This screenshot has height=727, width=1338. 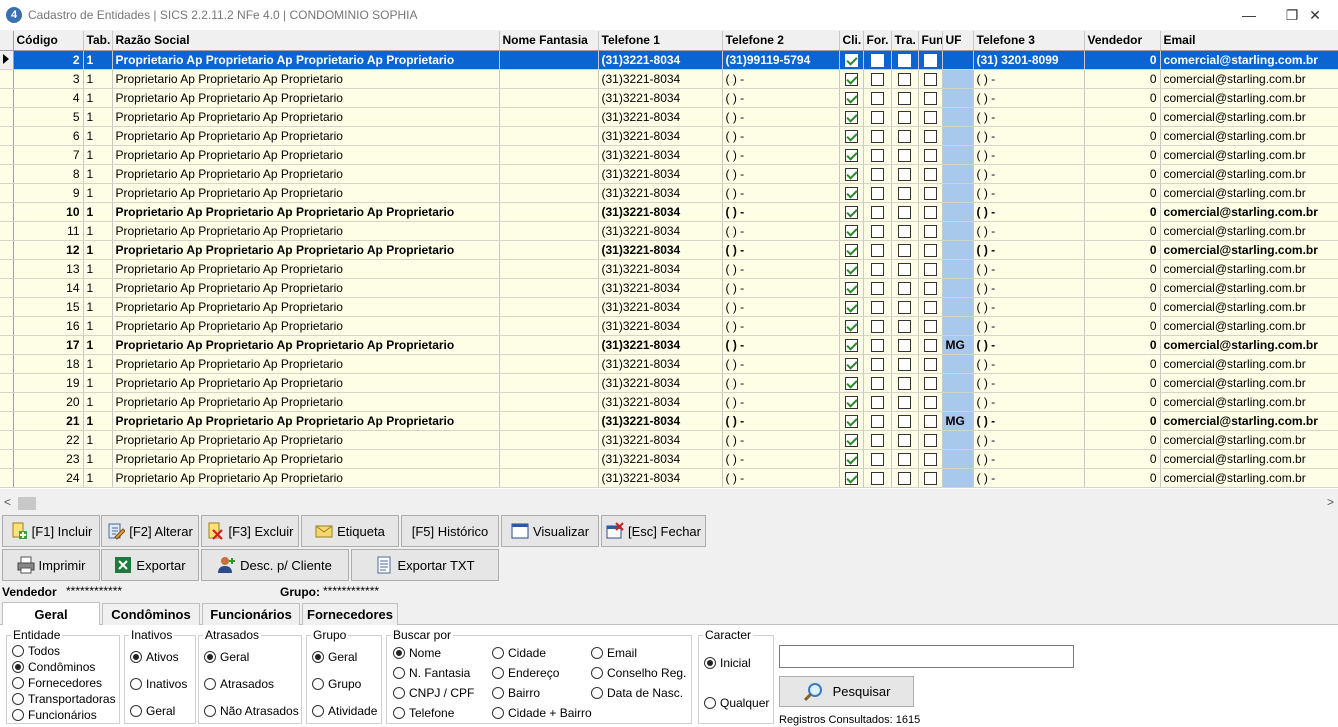 I want to click on atrasados-option: Atrasados, so click(x=239, y=684).